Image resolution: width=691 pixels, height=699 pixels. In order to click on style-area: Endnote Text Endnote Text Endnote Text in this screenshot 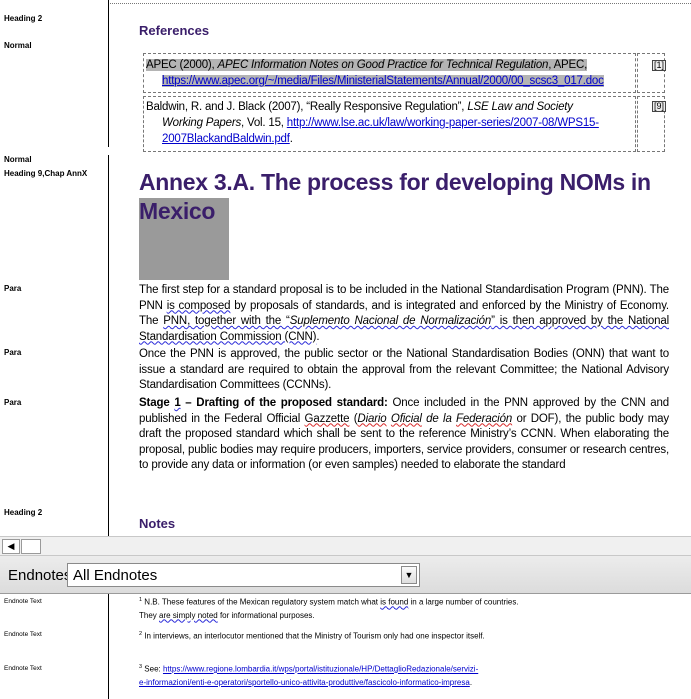, I will do `click(54, 646)`.